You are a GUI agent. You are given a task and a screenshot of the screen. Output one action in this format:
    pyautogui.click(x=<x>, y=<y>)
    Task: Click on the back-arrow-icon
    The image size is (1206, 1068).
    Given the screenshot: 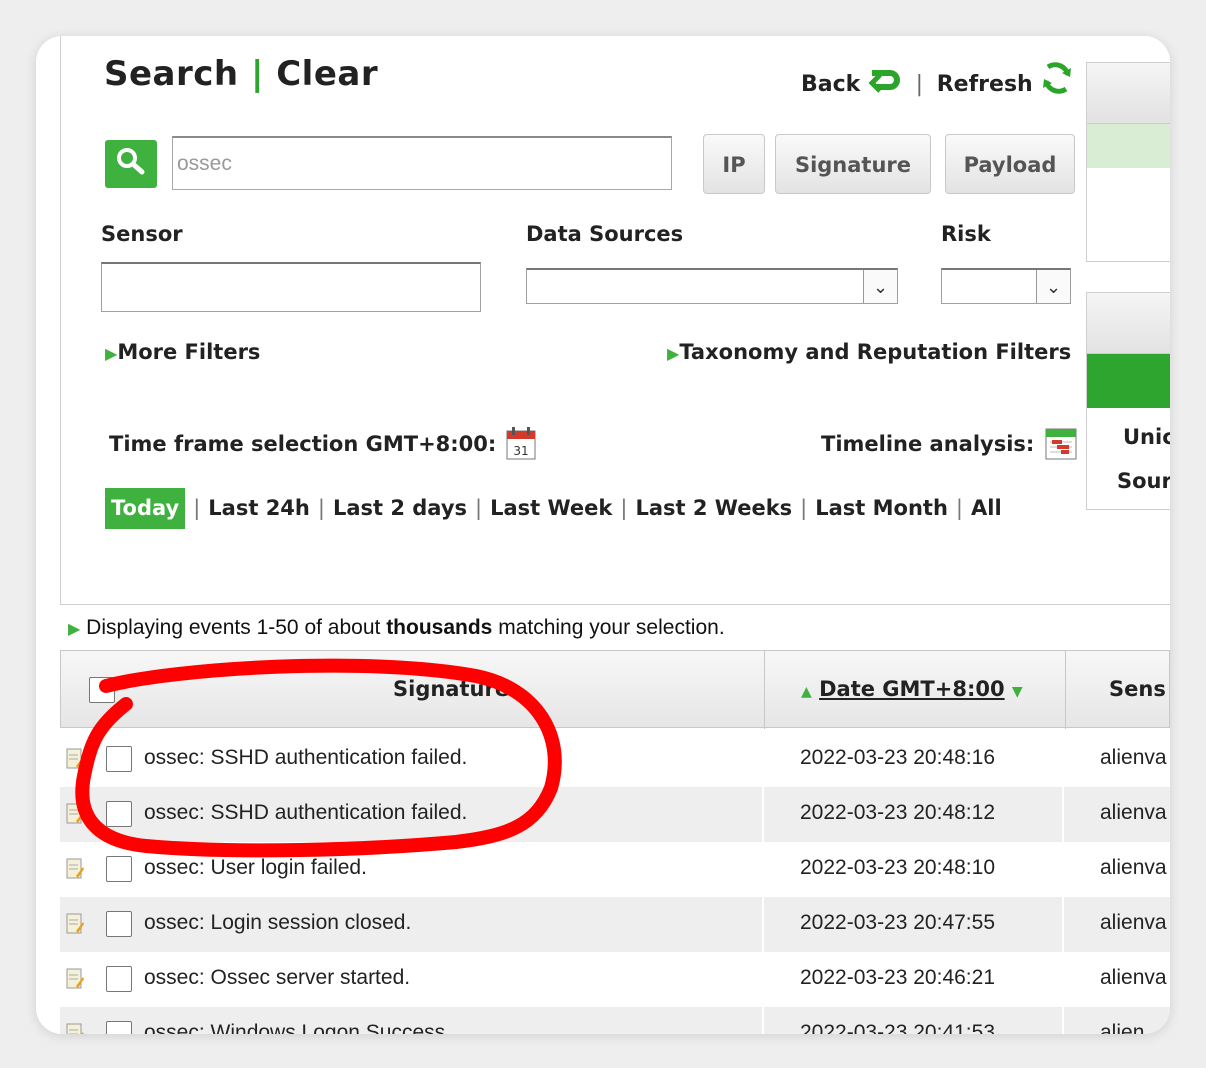 What is the action you would take?
    pyautogui.click(x=885, y=83)
    